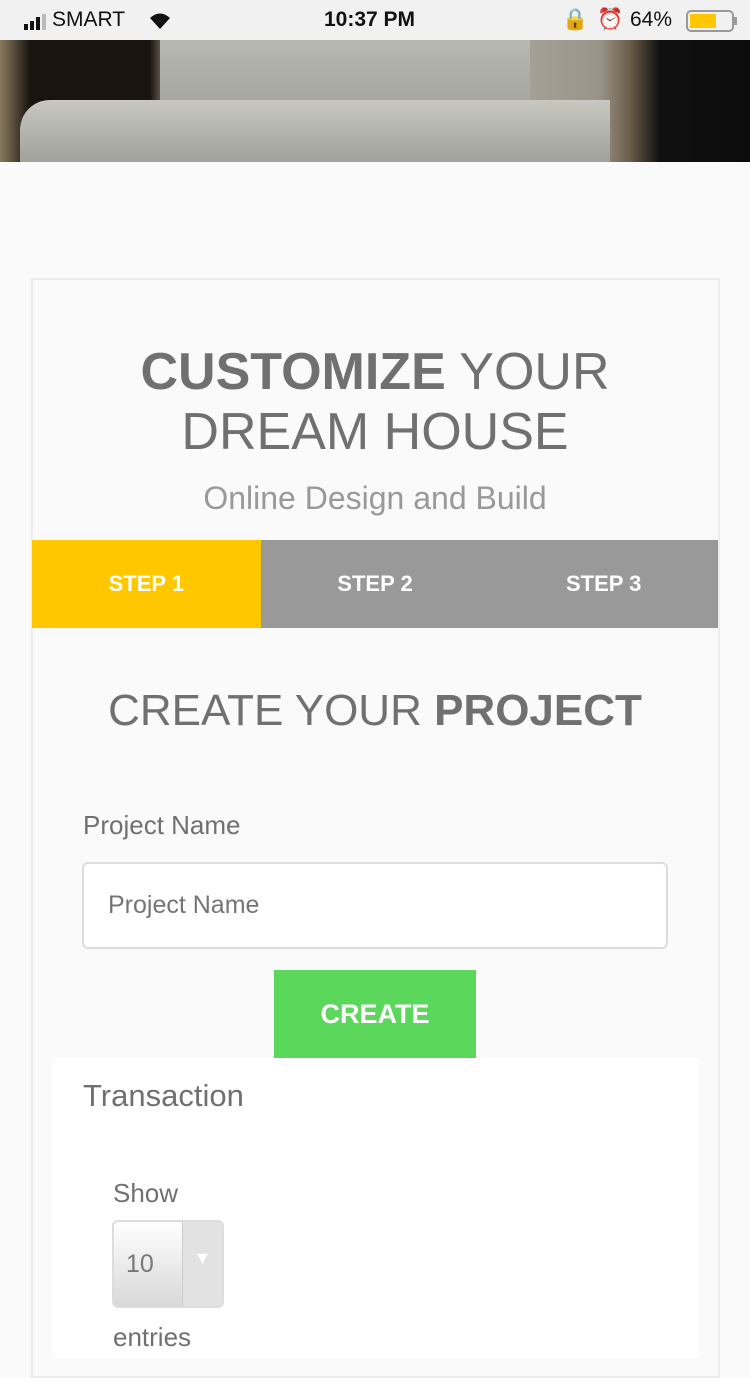  What do you see at coordinates (712, 24) in the screenshot?
I see `battery-icon` at bounding box center [712, 24].